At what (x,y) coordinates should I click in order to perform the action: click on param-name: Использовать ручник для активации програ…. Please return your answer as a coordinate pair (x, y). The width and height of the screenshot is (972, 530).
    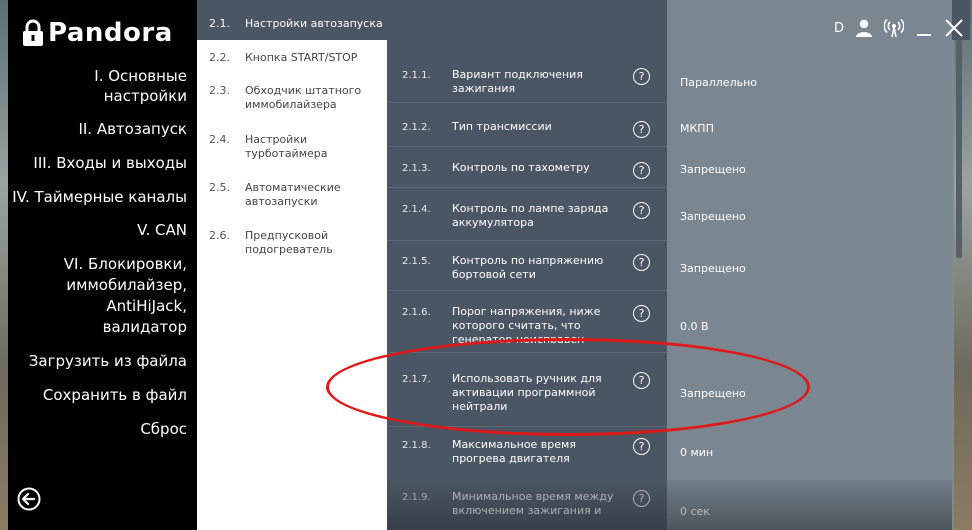
    Looking at the image, I should click on (527, 392).